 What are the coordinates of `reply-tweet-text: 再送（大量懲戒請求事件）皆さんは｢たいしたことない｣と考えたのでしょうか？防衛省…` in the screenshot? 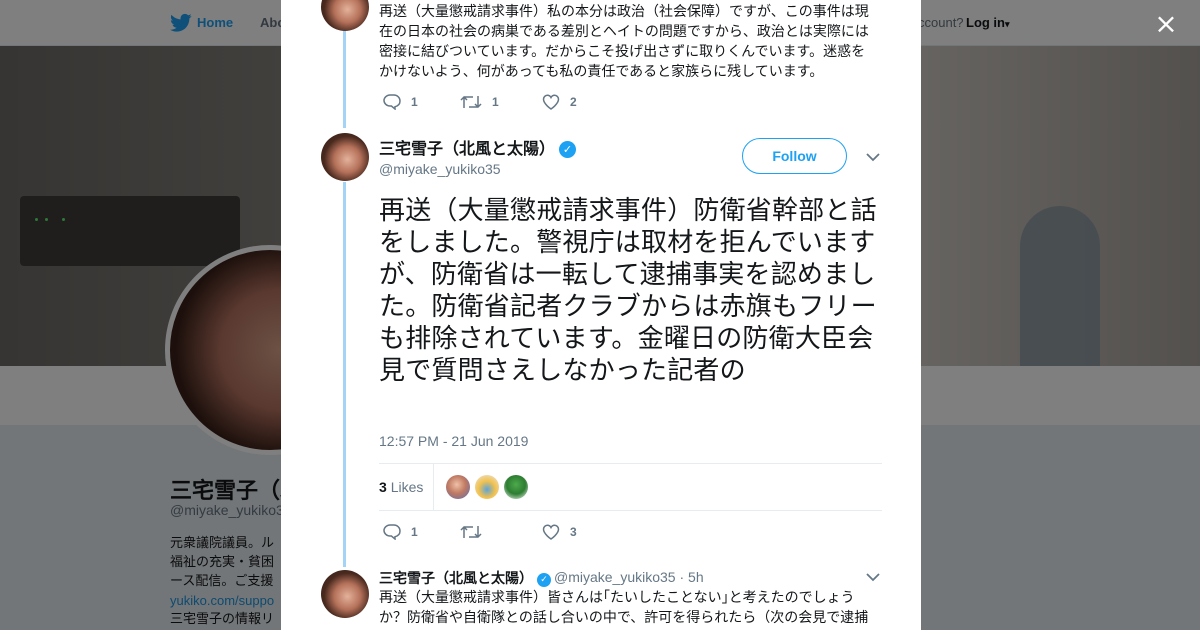 It's located at (624, 608).